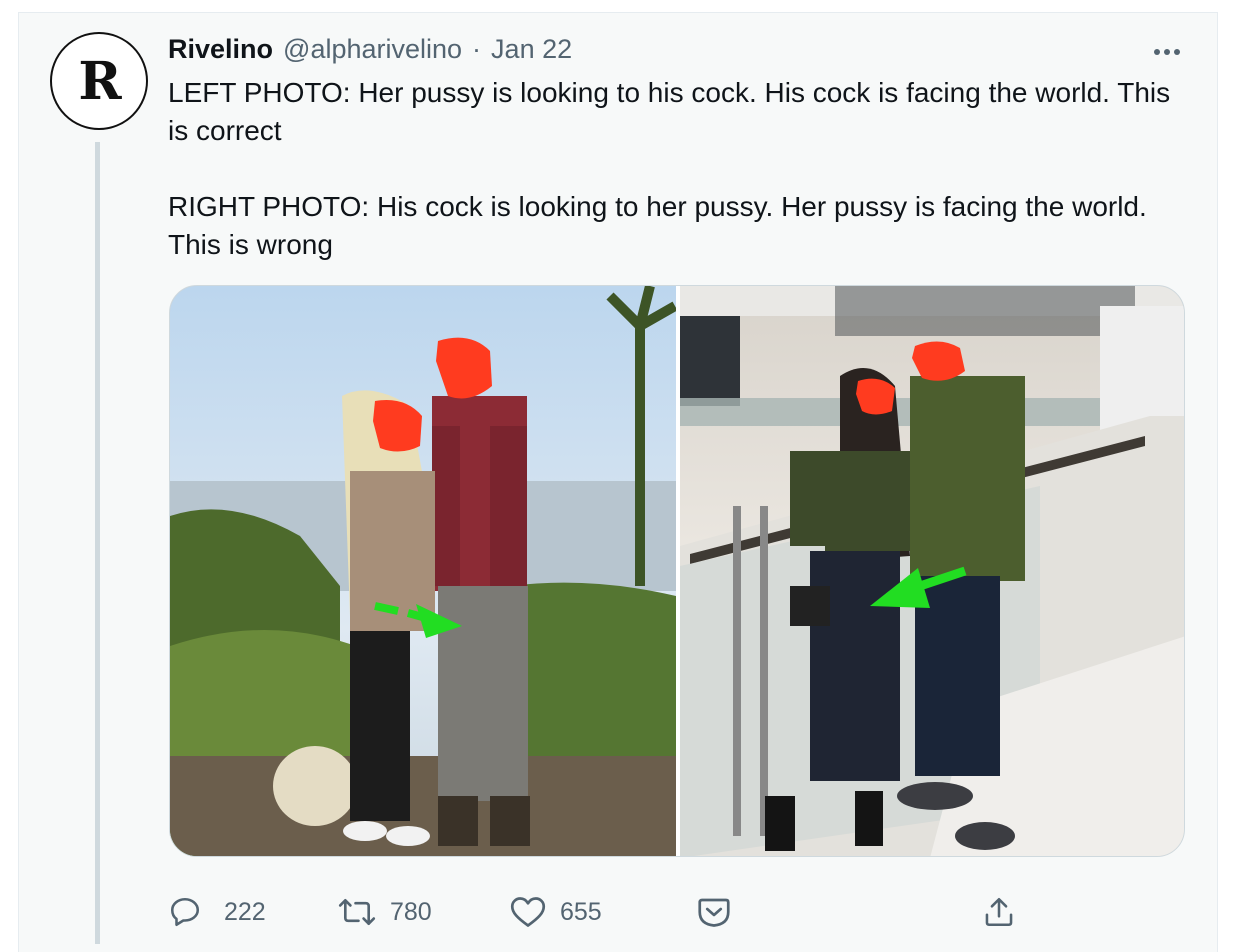 The image size is (1238, 952). What do you see at coordinates (528, 912) in the screenshot?
I see `heart-icon` at bounding box center [528, 912].